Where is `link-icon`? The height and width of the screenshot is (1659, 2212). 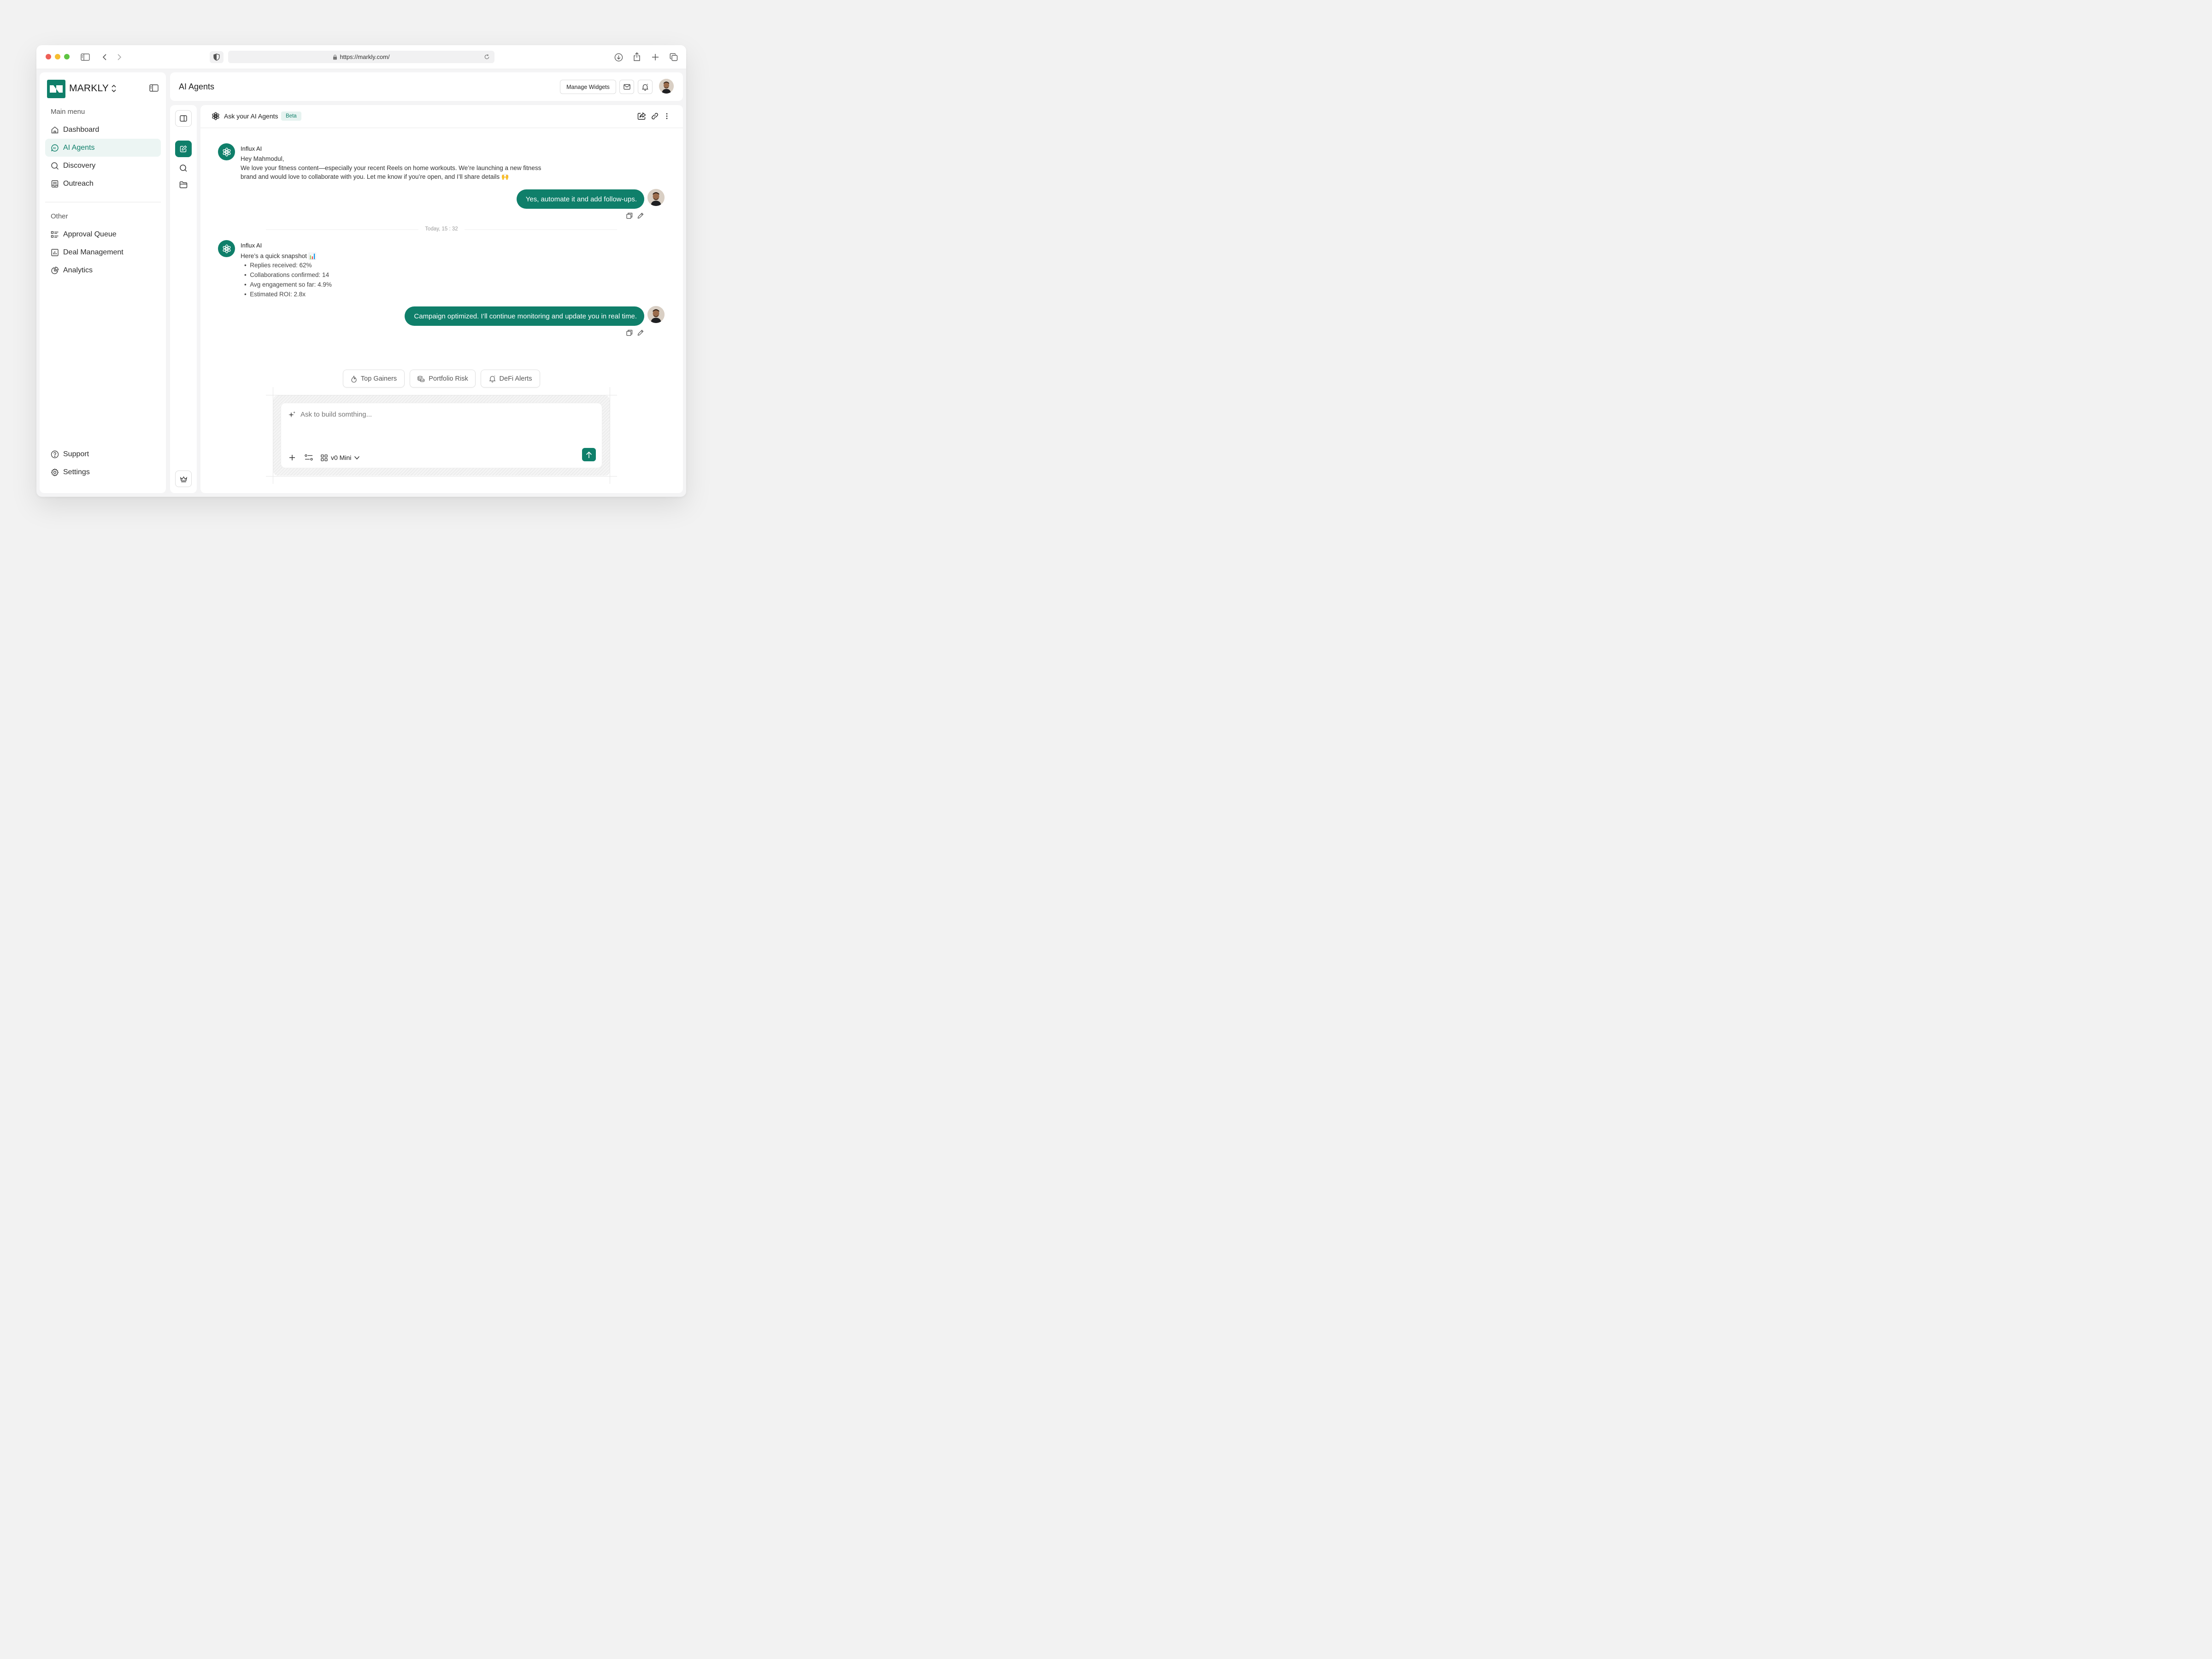
link-icon is located at coordinates (655, 116).